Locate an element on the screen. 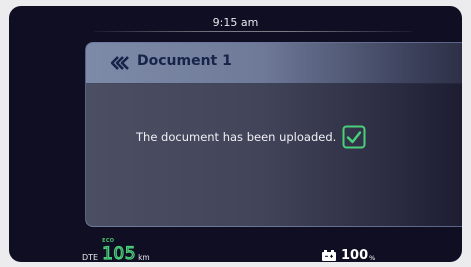 The height and width of the screenshot is (267, 471). checkbox-checked-icon is located at coordinates (354, 137).